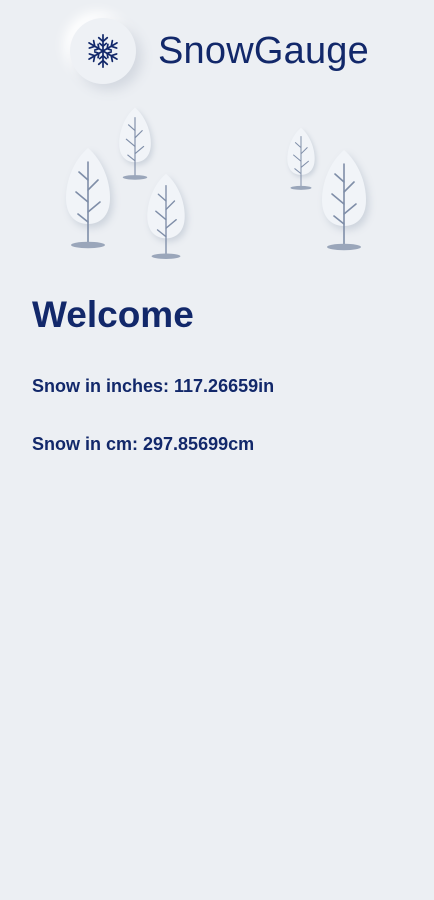 The width and height of the screenshot is (434, 900). I want to click on snow-inches-label: Snow in inches:, so click(103, 386).